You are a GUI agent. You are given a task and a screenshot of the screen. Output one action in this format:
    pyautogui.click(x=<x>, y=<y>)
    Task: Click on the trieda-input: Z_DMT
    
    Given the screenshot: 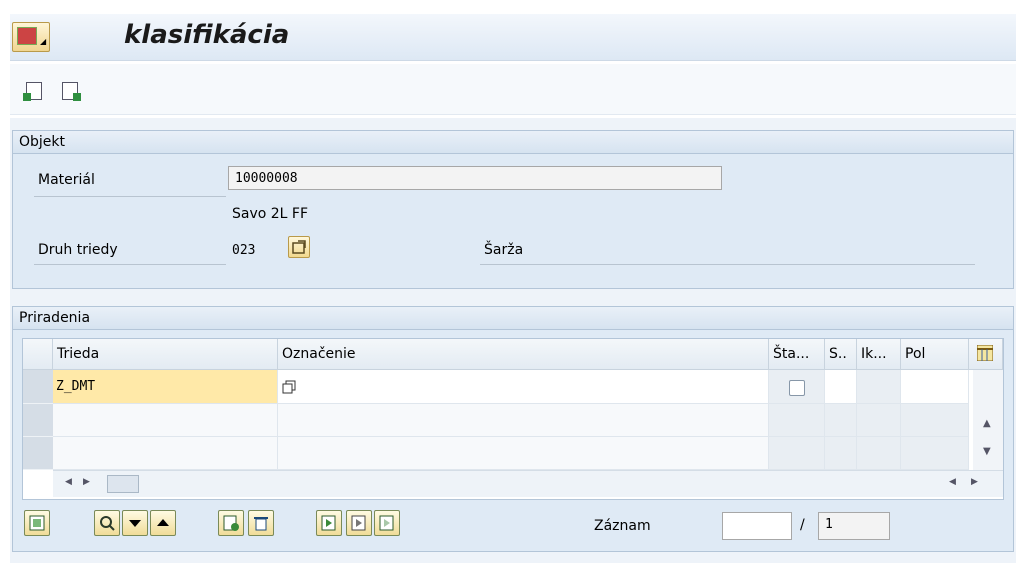 What is the action you would take?
    pyautogui.click(x=165, y=387)
    